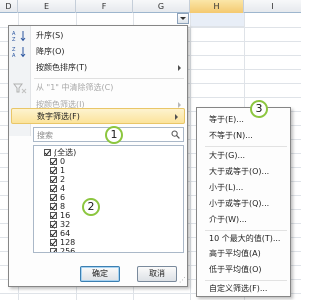 The width and height of the screenshot is (320, 300). Describe the element at coordinates (14, 55) in the screenshot. I see `svg-text: A` at that location.